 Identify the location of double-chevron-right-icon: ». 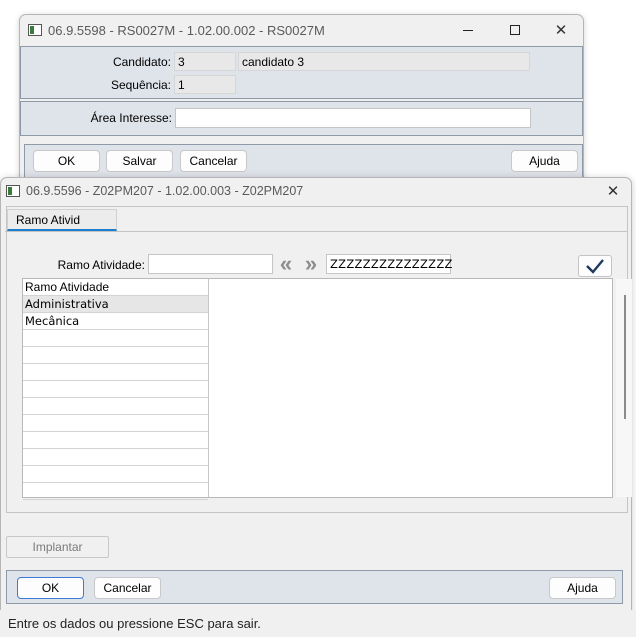
(311, 263).